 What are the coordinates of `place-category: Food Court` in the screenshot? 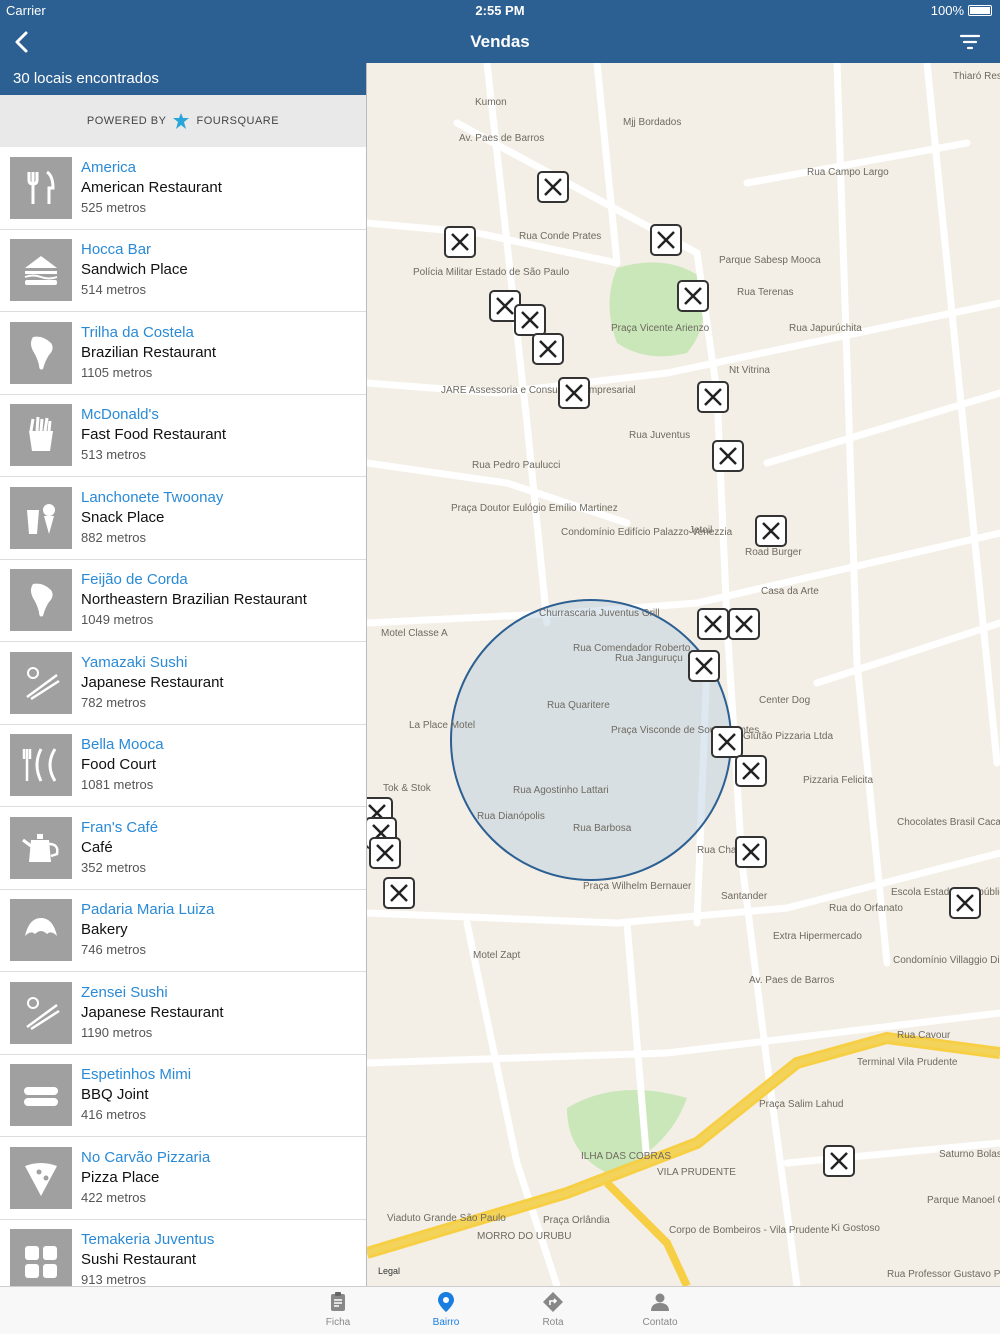 It's located at (119, 765).